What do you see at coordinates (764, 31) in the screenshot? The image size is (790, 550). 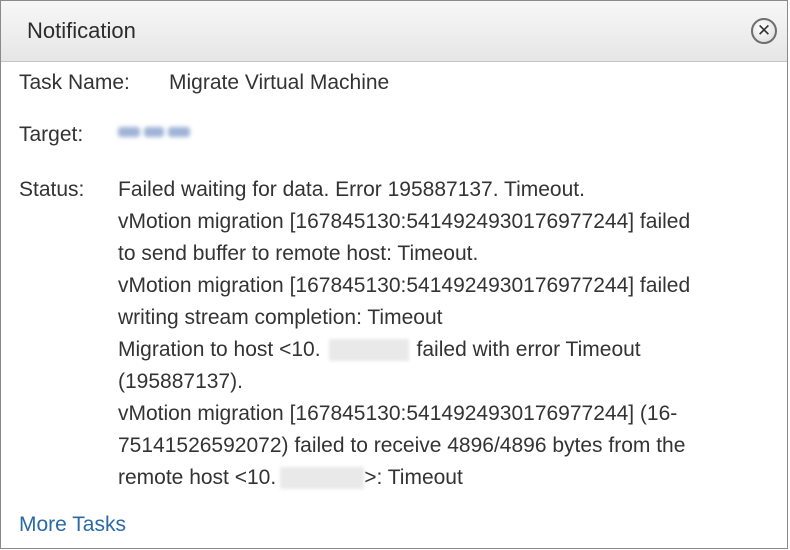 I see `close-icon: ✕` at bounding box center [764, 31].